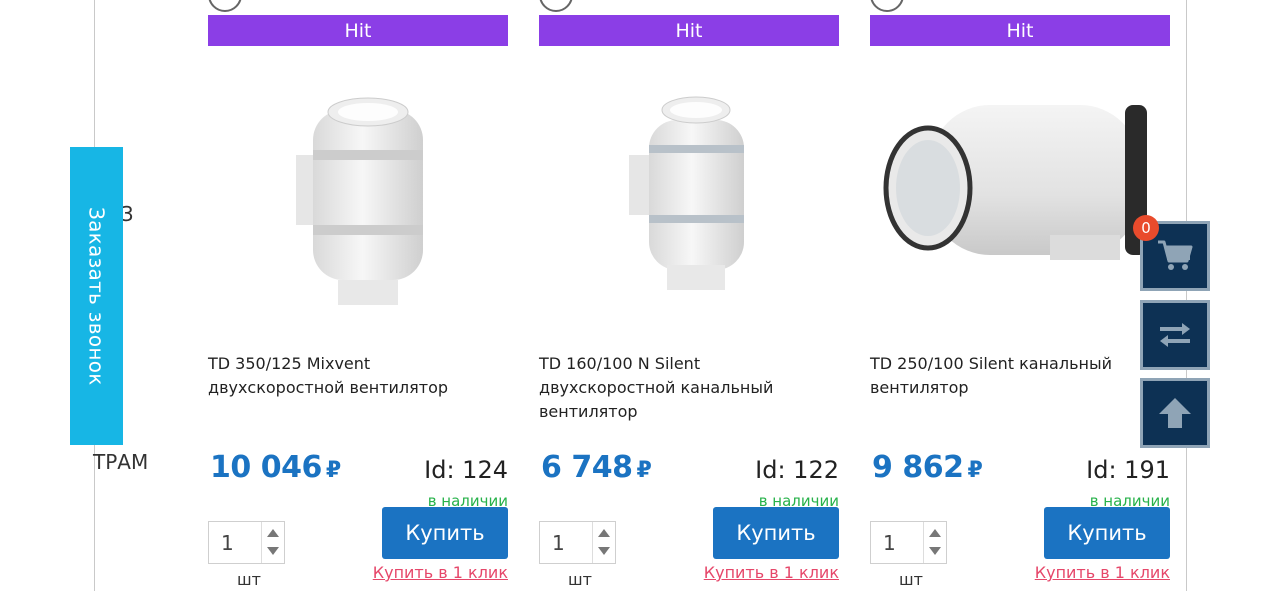  I want to click on cart-icon, so click(1175, 255).